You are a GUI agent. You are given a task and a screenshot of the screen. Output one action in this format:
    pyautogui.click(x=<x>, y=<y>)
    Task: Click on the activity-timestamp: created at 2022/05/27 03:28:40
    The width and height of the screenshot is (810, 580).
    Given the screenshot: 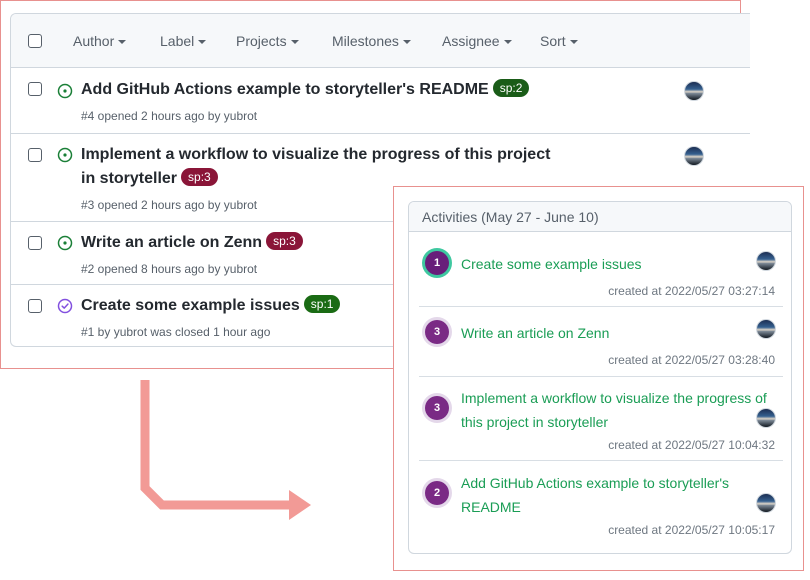 What is the action you would take?
    pyautogui.click(x=691, y=360)
    